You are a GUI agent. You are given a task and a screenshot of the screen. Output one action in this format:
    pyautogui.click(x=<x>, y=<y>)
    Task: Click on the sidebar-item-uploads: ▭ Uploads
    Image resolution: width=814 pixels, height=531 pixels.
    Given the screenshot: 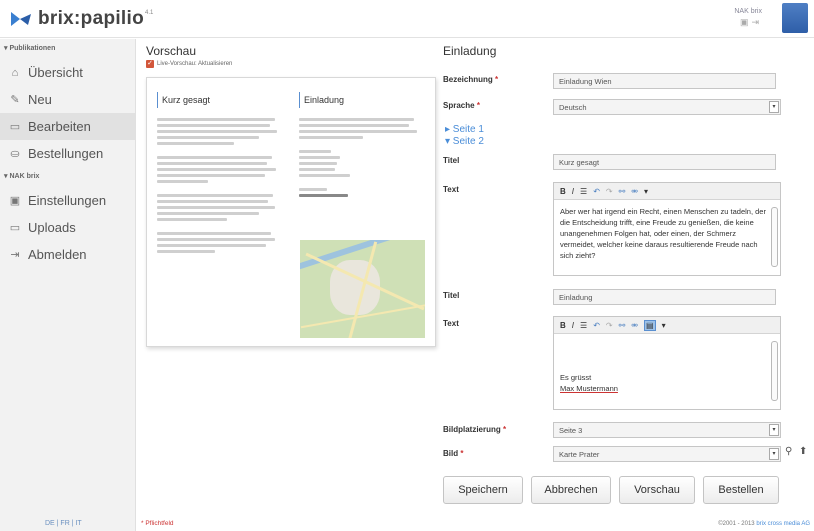 What is the action you would take?
    pyautogui.click(x=67, y=227)
    